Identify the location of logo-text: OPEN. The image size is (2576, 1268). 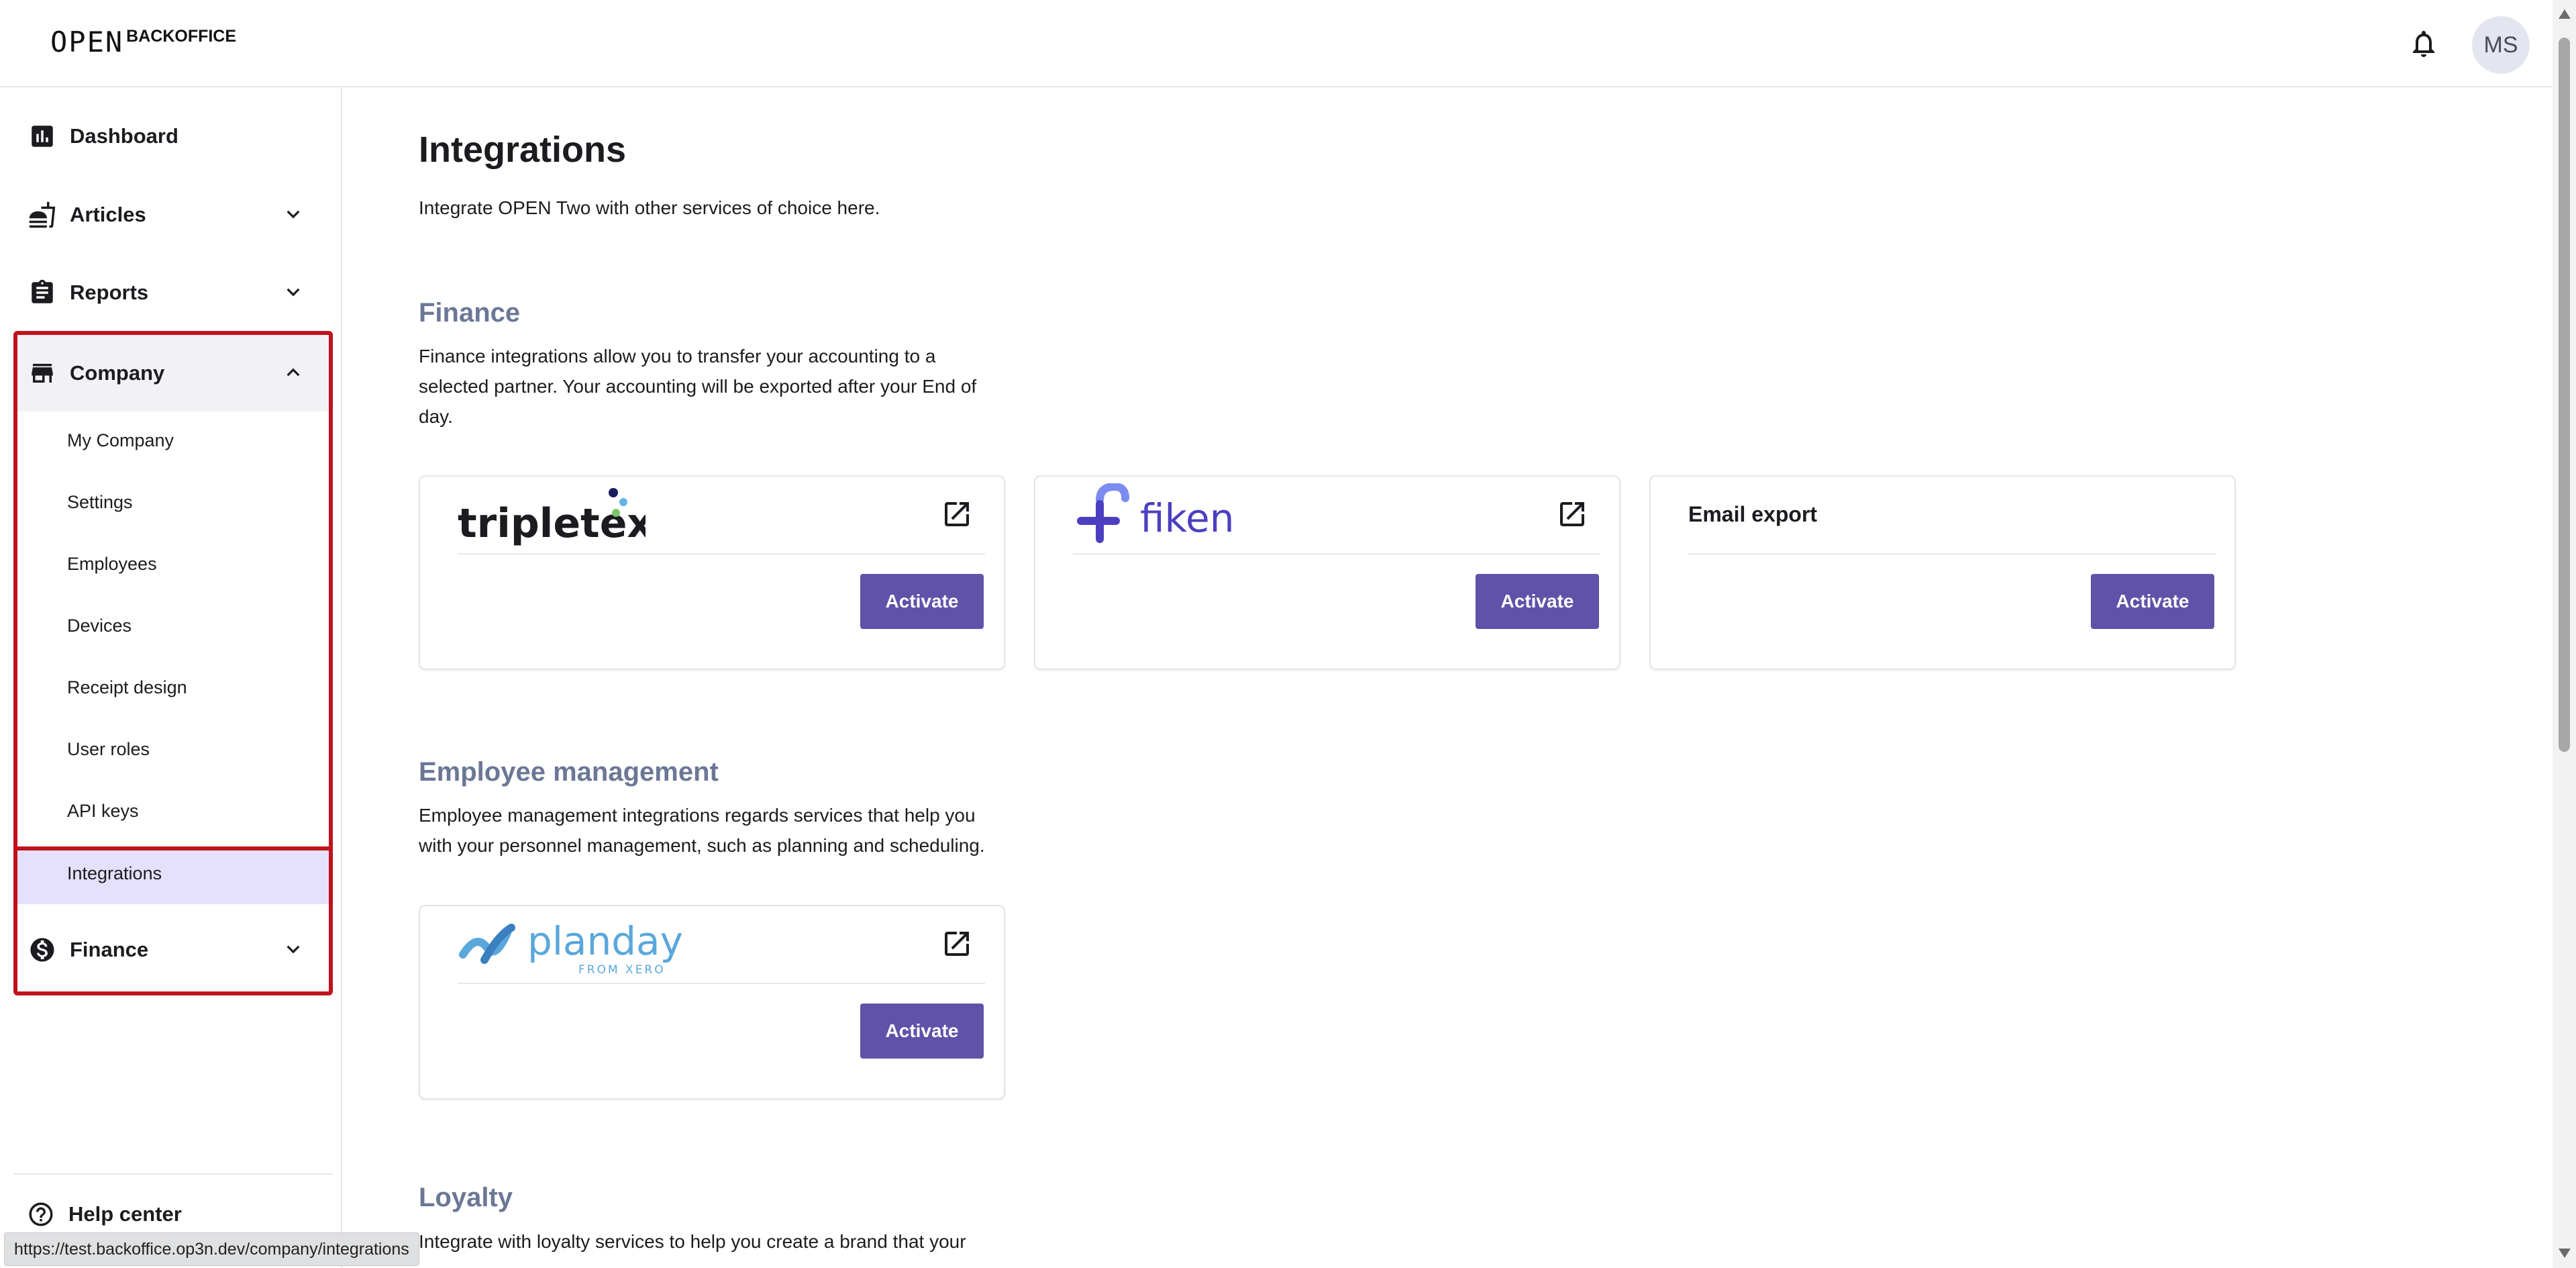
(87, 42).